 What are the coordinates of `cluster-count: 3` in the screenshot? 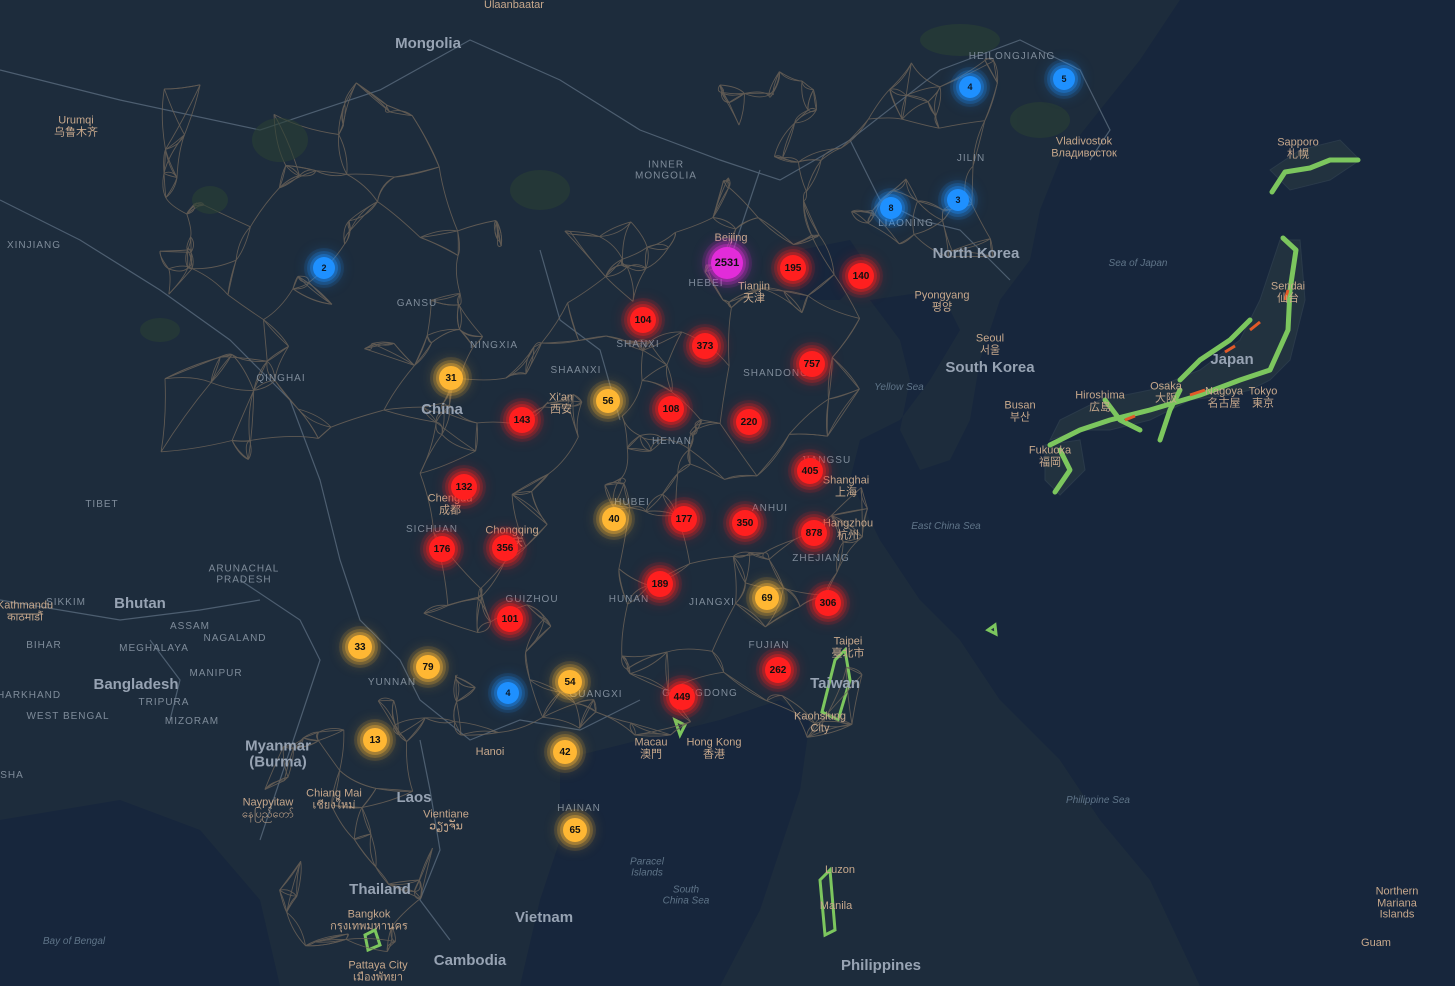 It's located at (958, 200).